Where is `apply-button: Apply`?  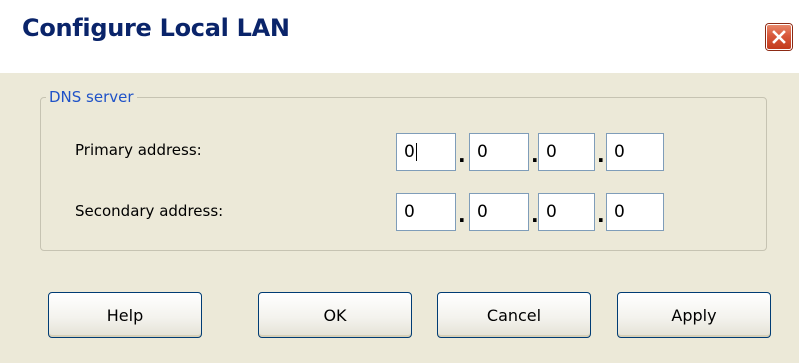 apply-button: Apply is located at coordinates (694, 315).